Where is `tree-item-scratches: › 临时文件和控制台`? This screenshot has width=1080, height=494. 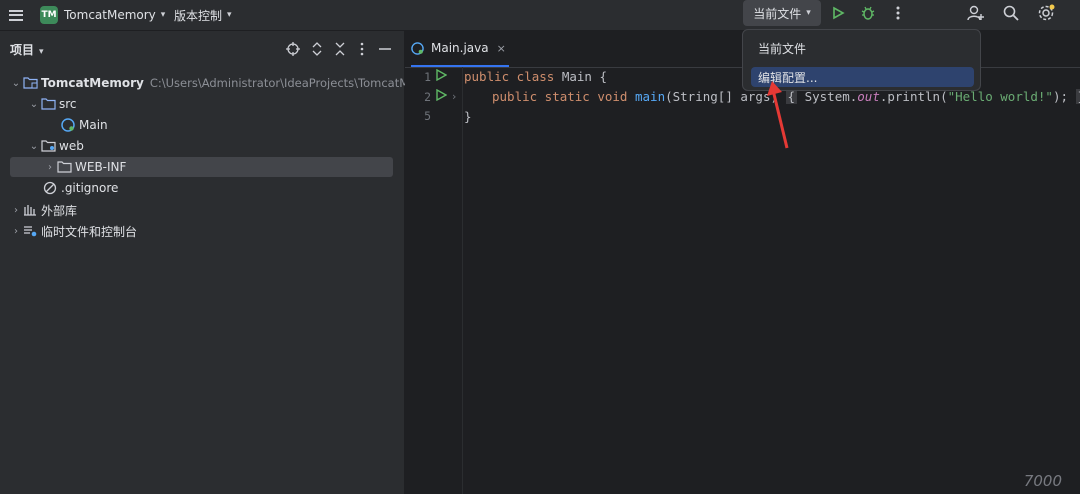 tree-item-scratches: › 临时文件和控制台 is located at coordinates (73, 231).